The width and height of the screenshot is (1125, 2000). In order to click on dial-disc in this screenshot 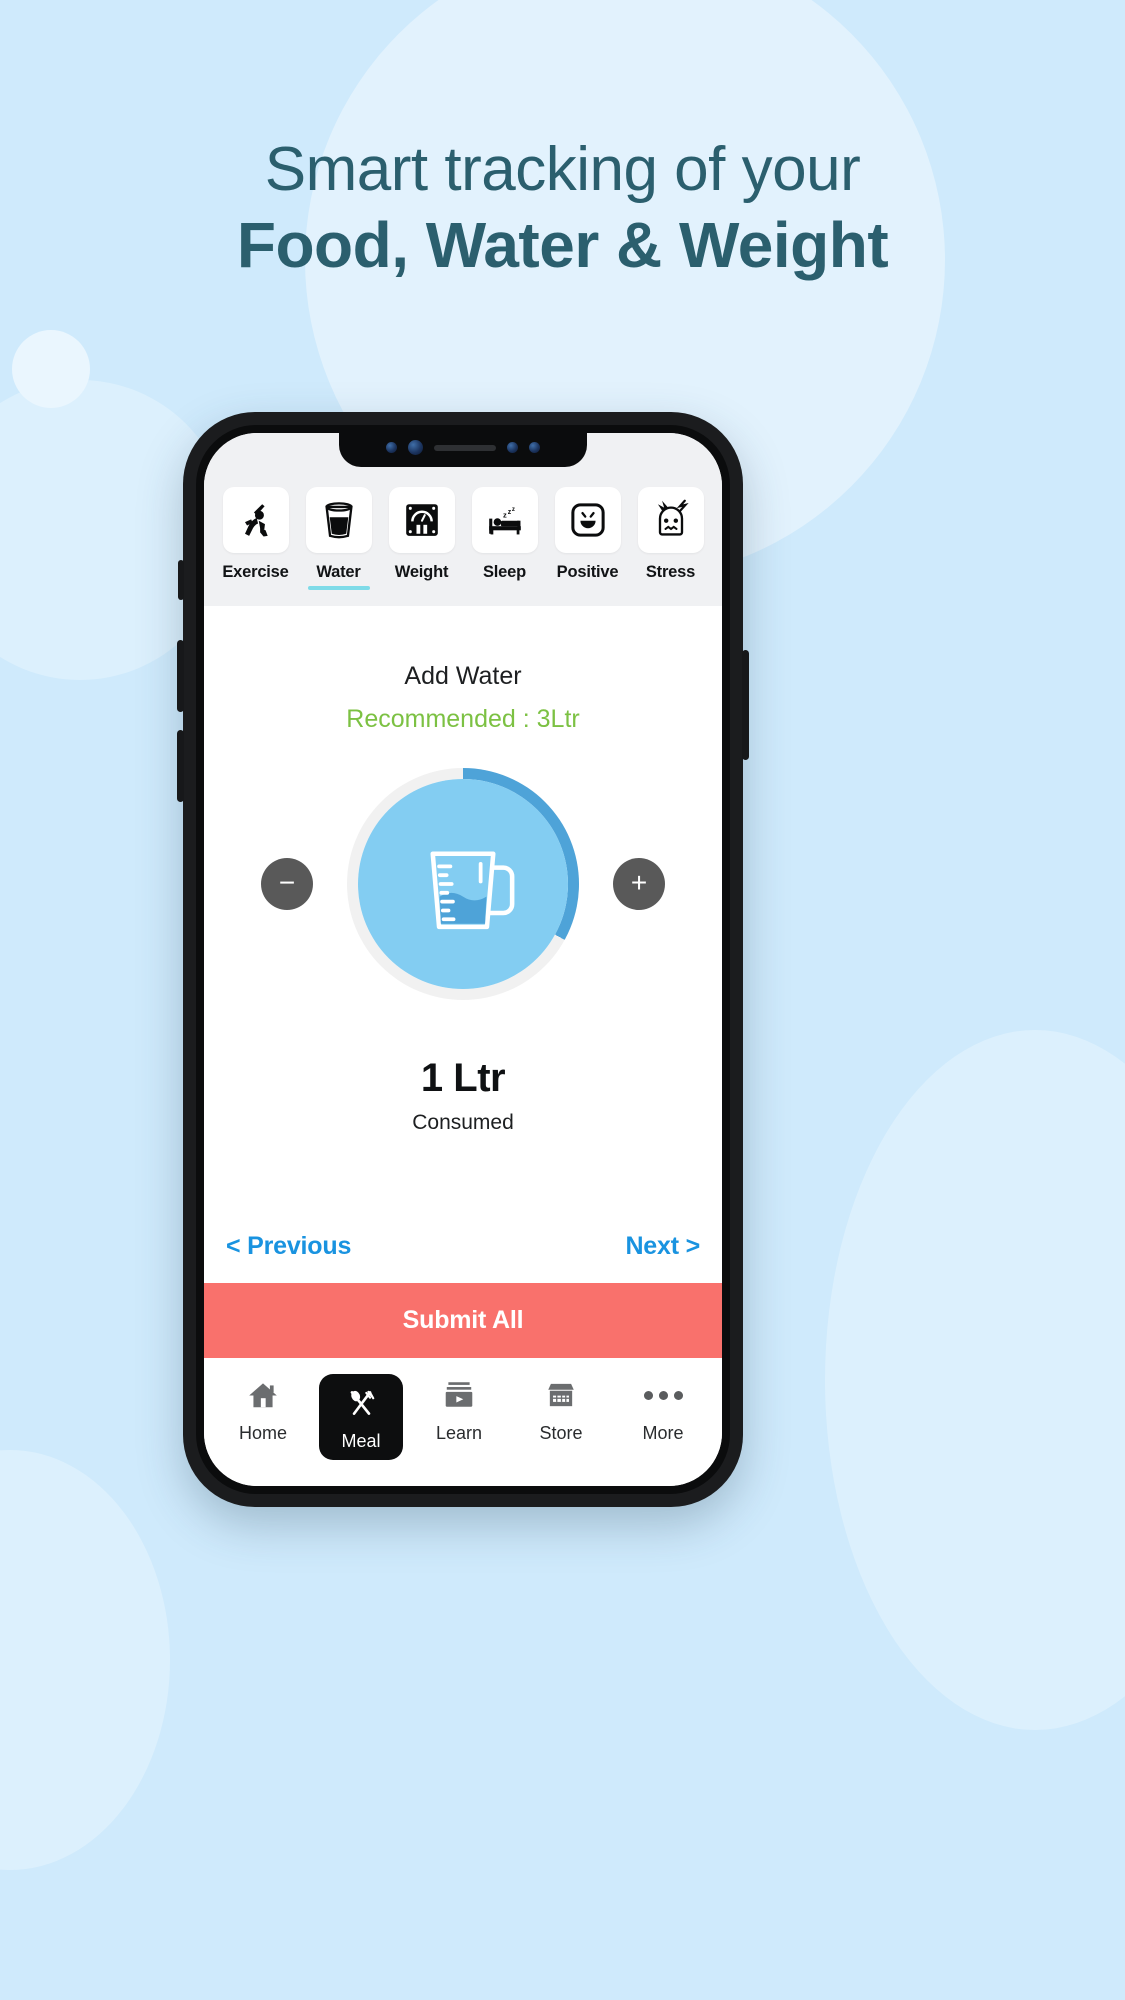, I will do `click(463, 884)`.